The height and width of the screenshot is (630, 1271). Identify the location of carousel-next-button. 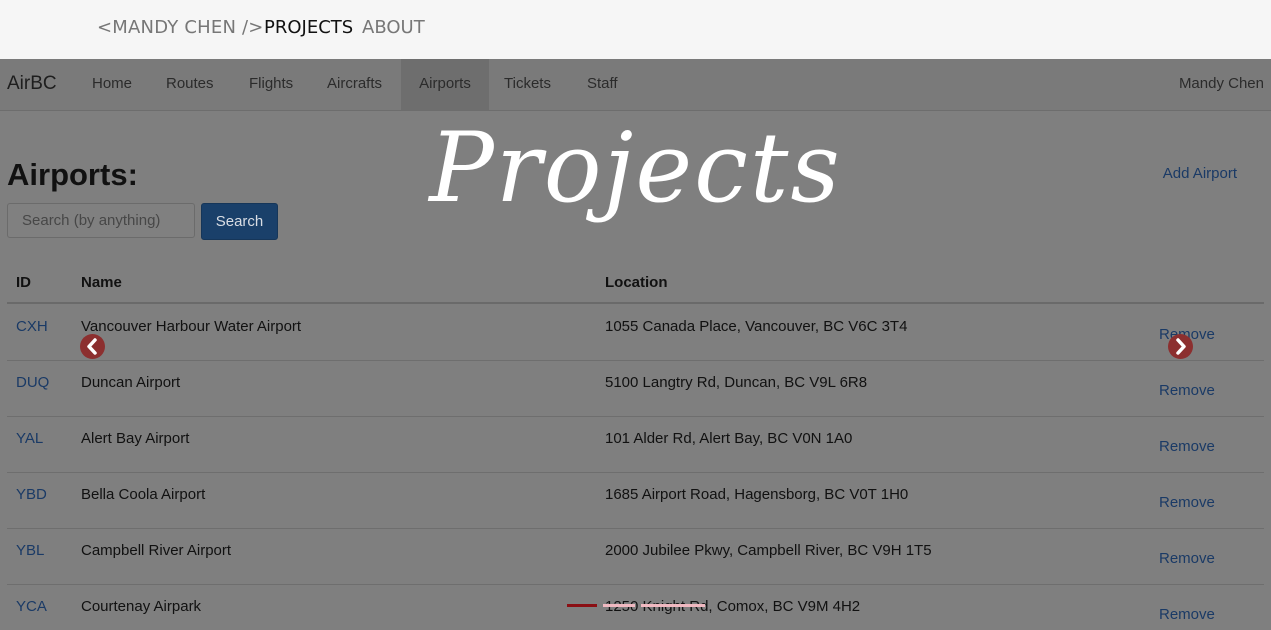
(1180, 346).